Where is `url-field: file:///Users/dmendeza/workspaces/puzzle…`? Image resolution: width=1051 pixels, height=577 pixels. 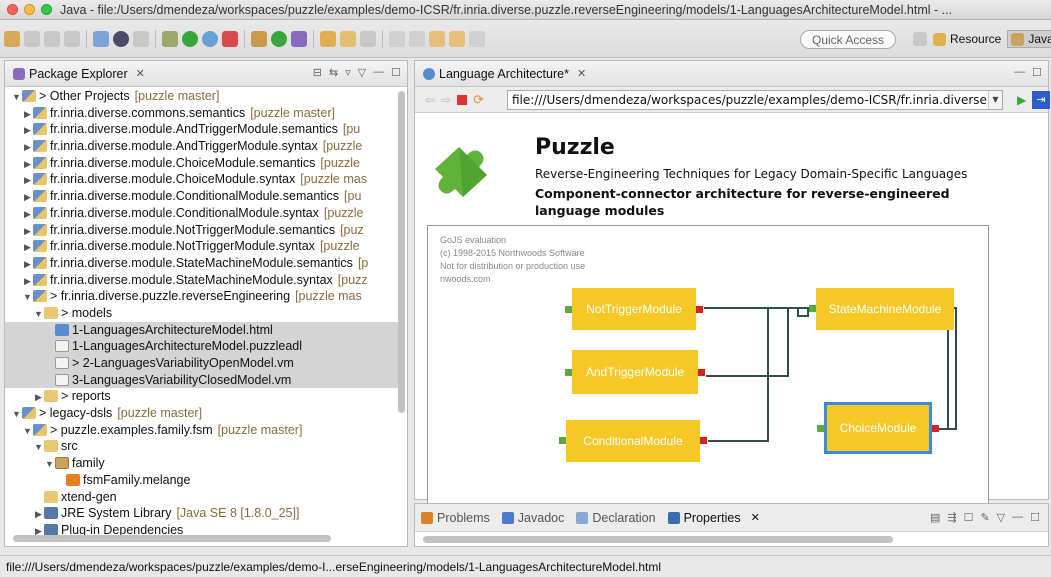
url-field: file:///Users/dmendeza/workspaces/puzzle… is located at coordinates (755, 100).